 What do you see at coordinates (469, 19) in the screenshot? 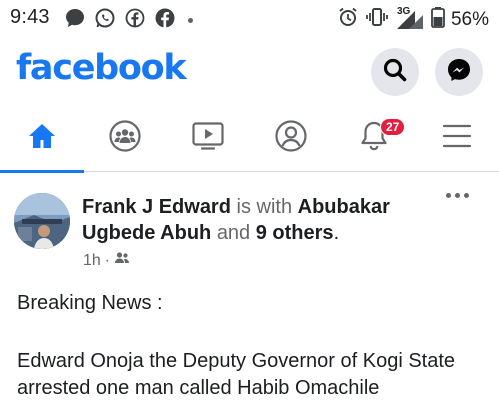
I see `battery-percent: 56%` at bounding box center [469, 19].